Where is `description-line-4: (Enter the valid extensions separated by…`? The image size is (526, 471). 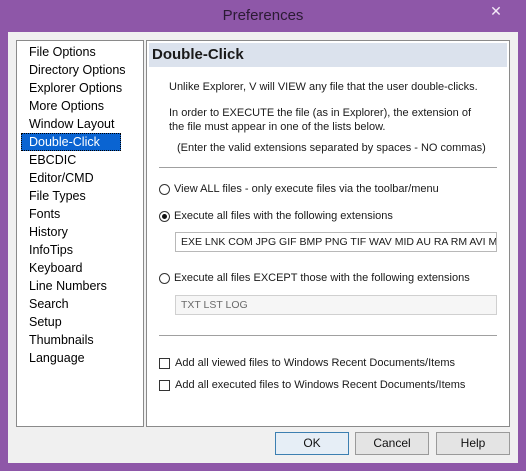
description-line-4: (Enter the valid extensions separated by… is located at coordinates (331, 148).